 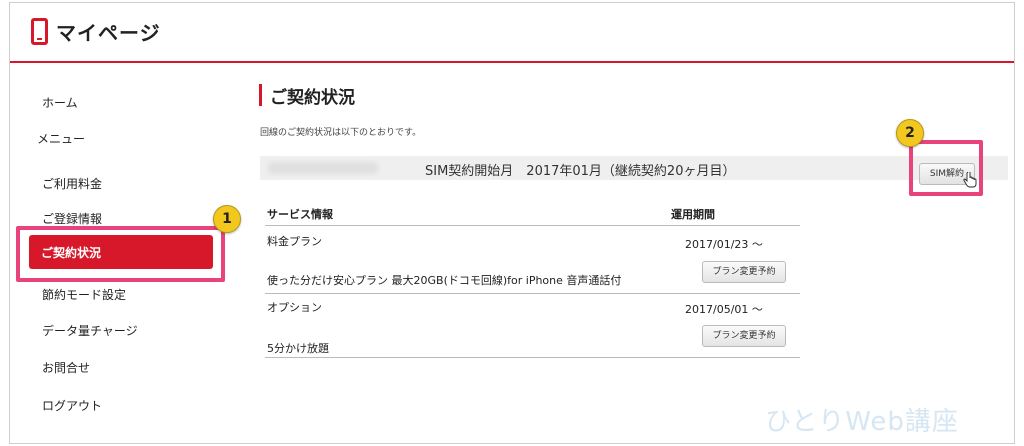 What do you see at coordinates (970, 180) in the screenshot?
I see `hand-cursor-icon` at bounding box center [970, 180].